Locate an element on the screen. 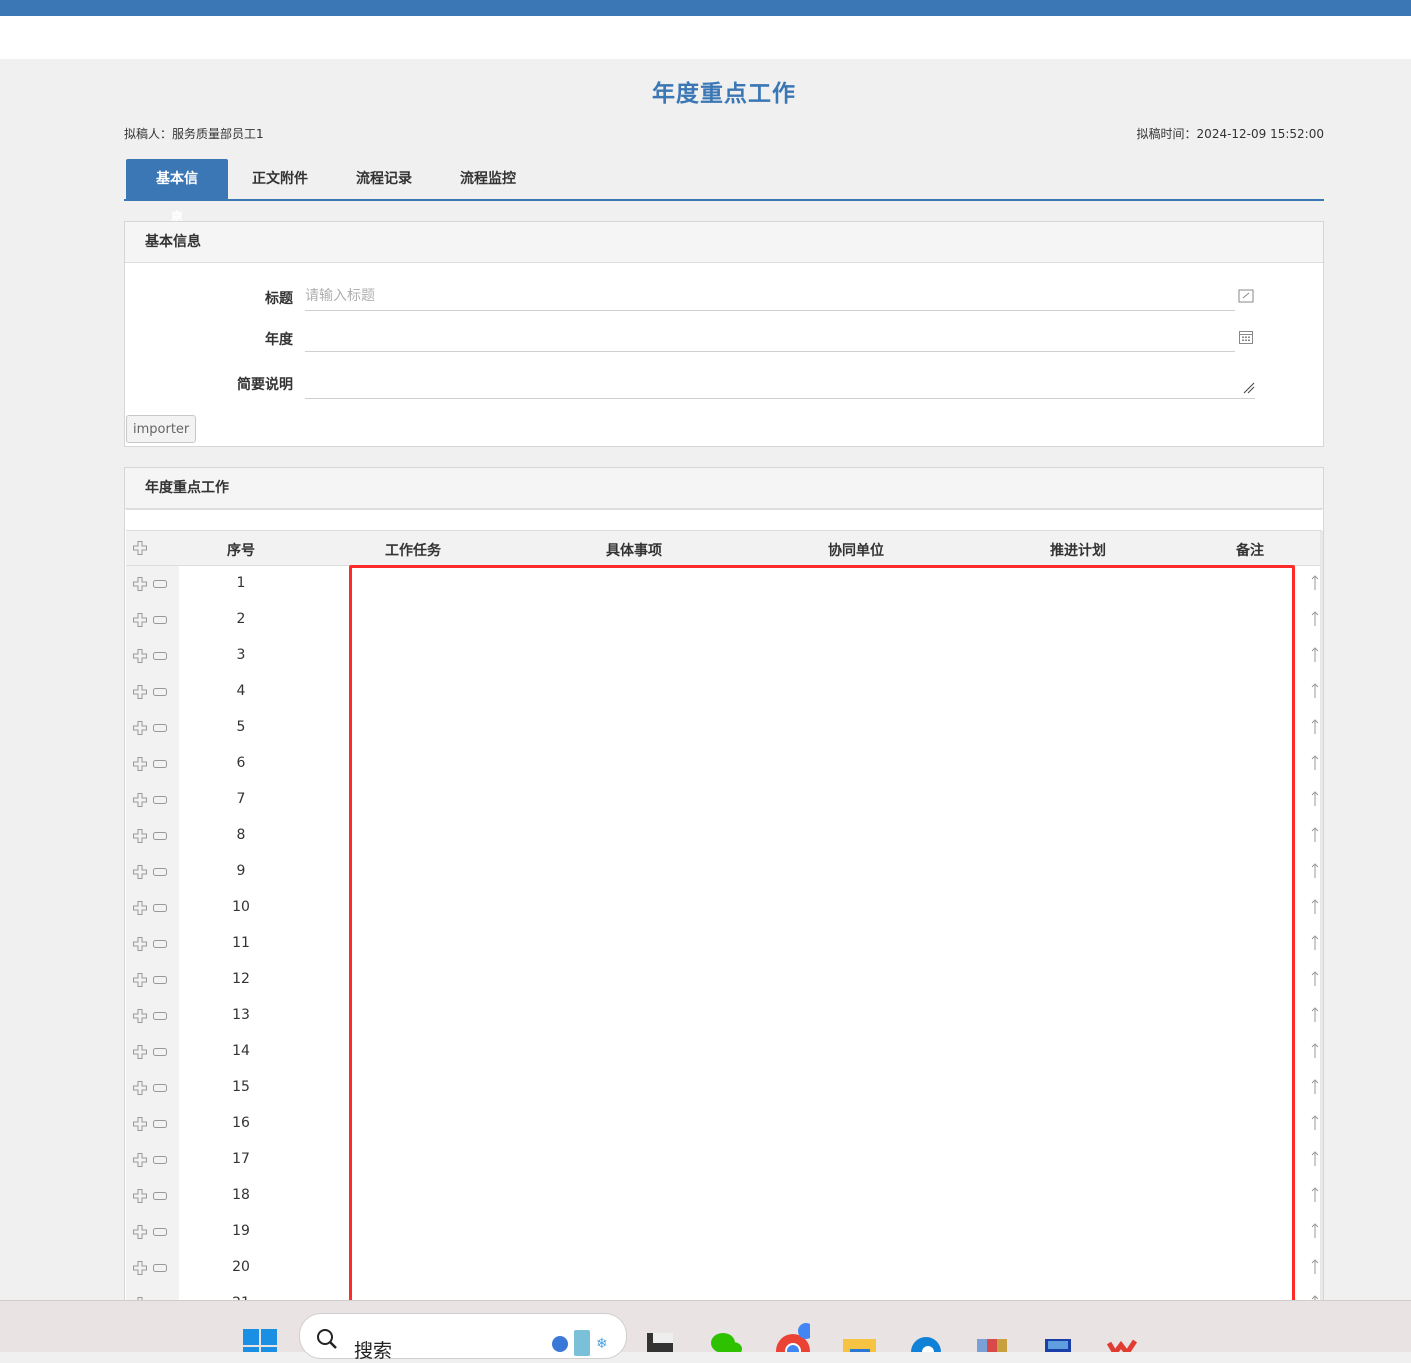 This screenshot has height=1363, width=1411. table-row: 16 is located at coordinates (724, 1124).